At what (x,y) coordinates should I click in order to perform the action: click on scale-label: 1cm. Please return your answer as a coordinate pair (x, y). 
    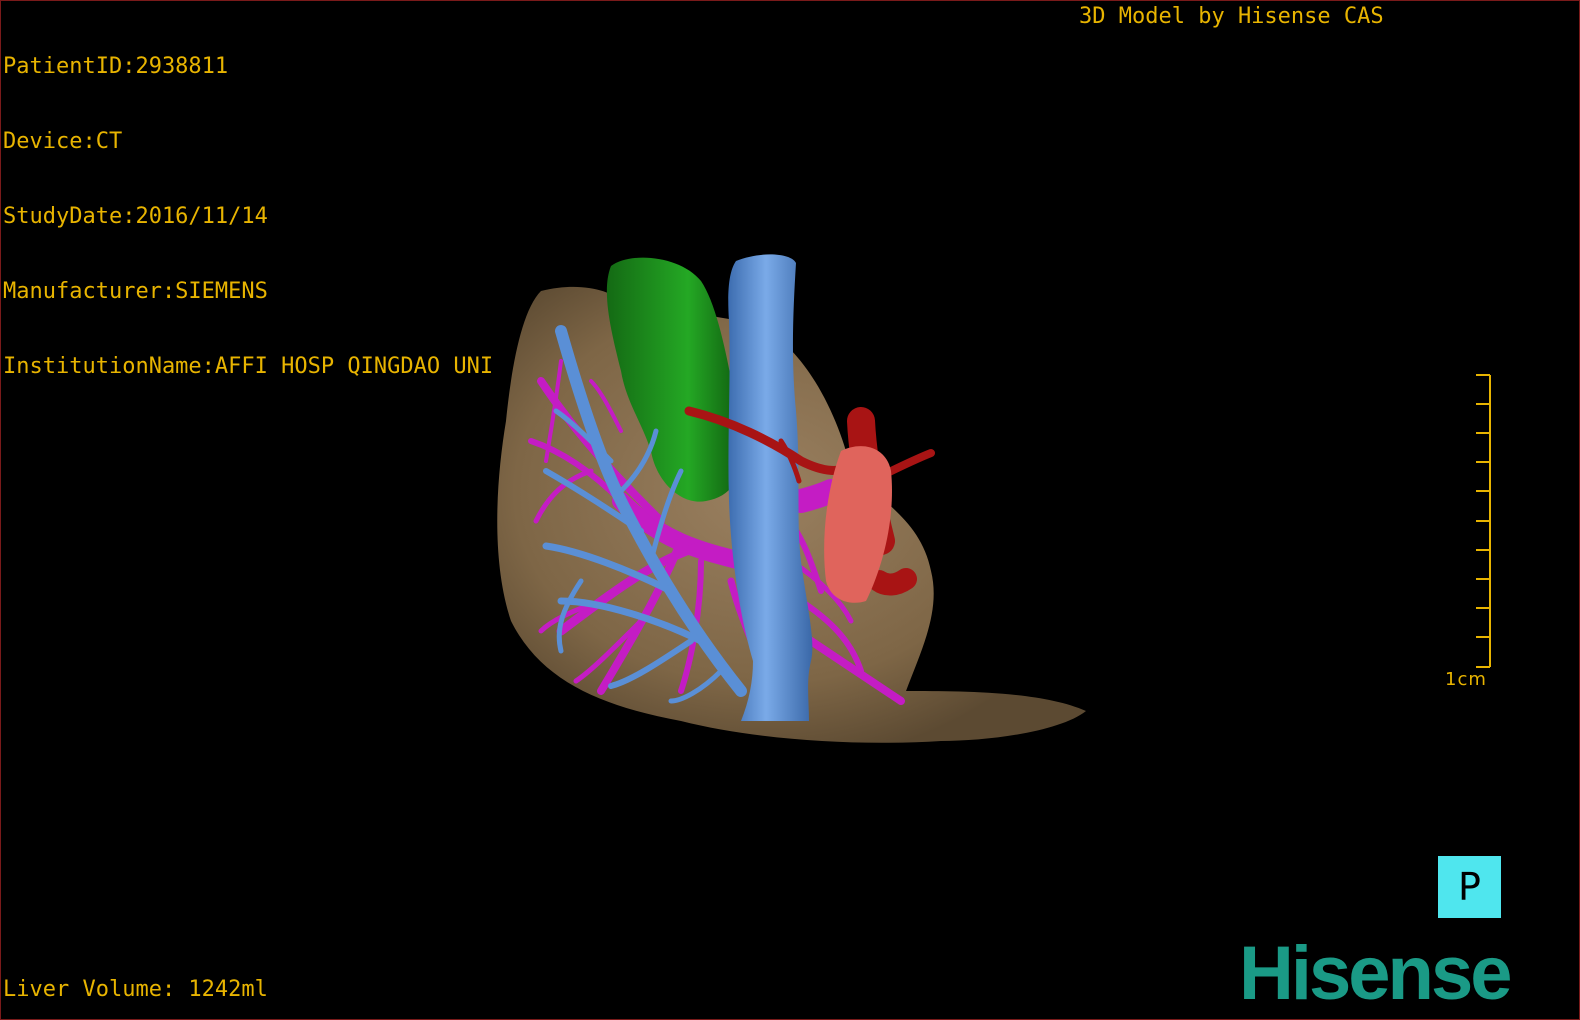
    Looking at the image, I should click on (1466, 679).